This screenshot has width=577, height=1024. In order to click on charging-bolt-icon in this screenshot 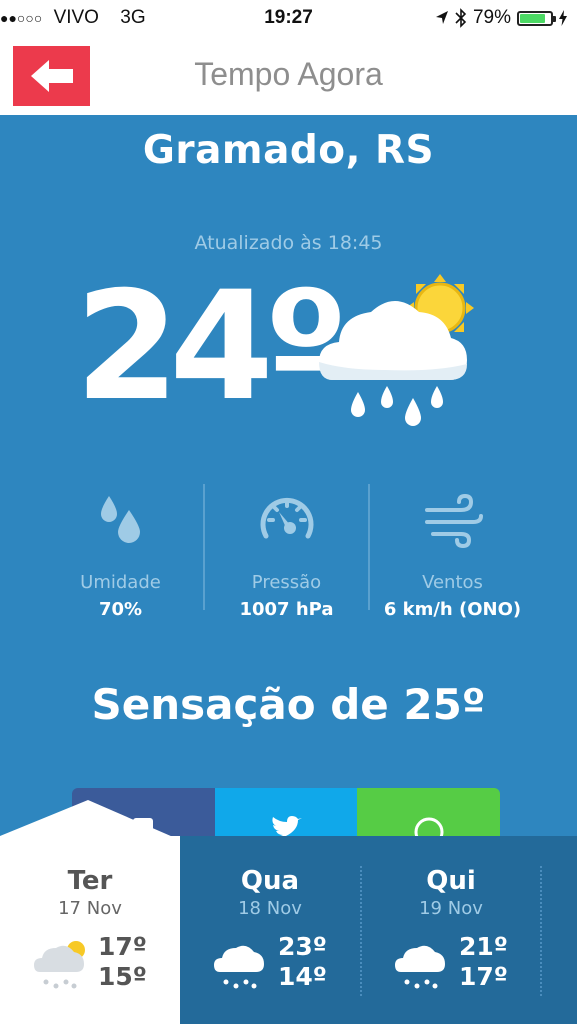, I will do `click(563, 18)`.